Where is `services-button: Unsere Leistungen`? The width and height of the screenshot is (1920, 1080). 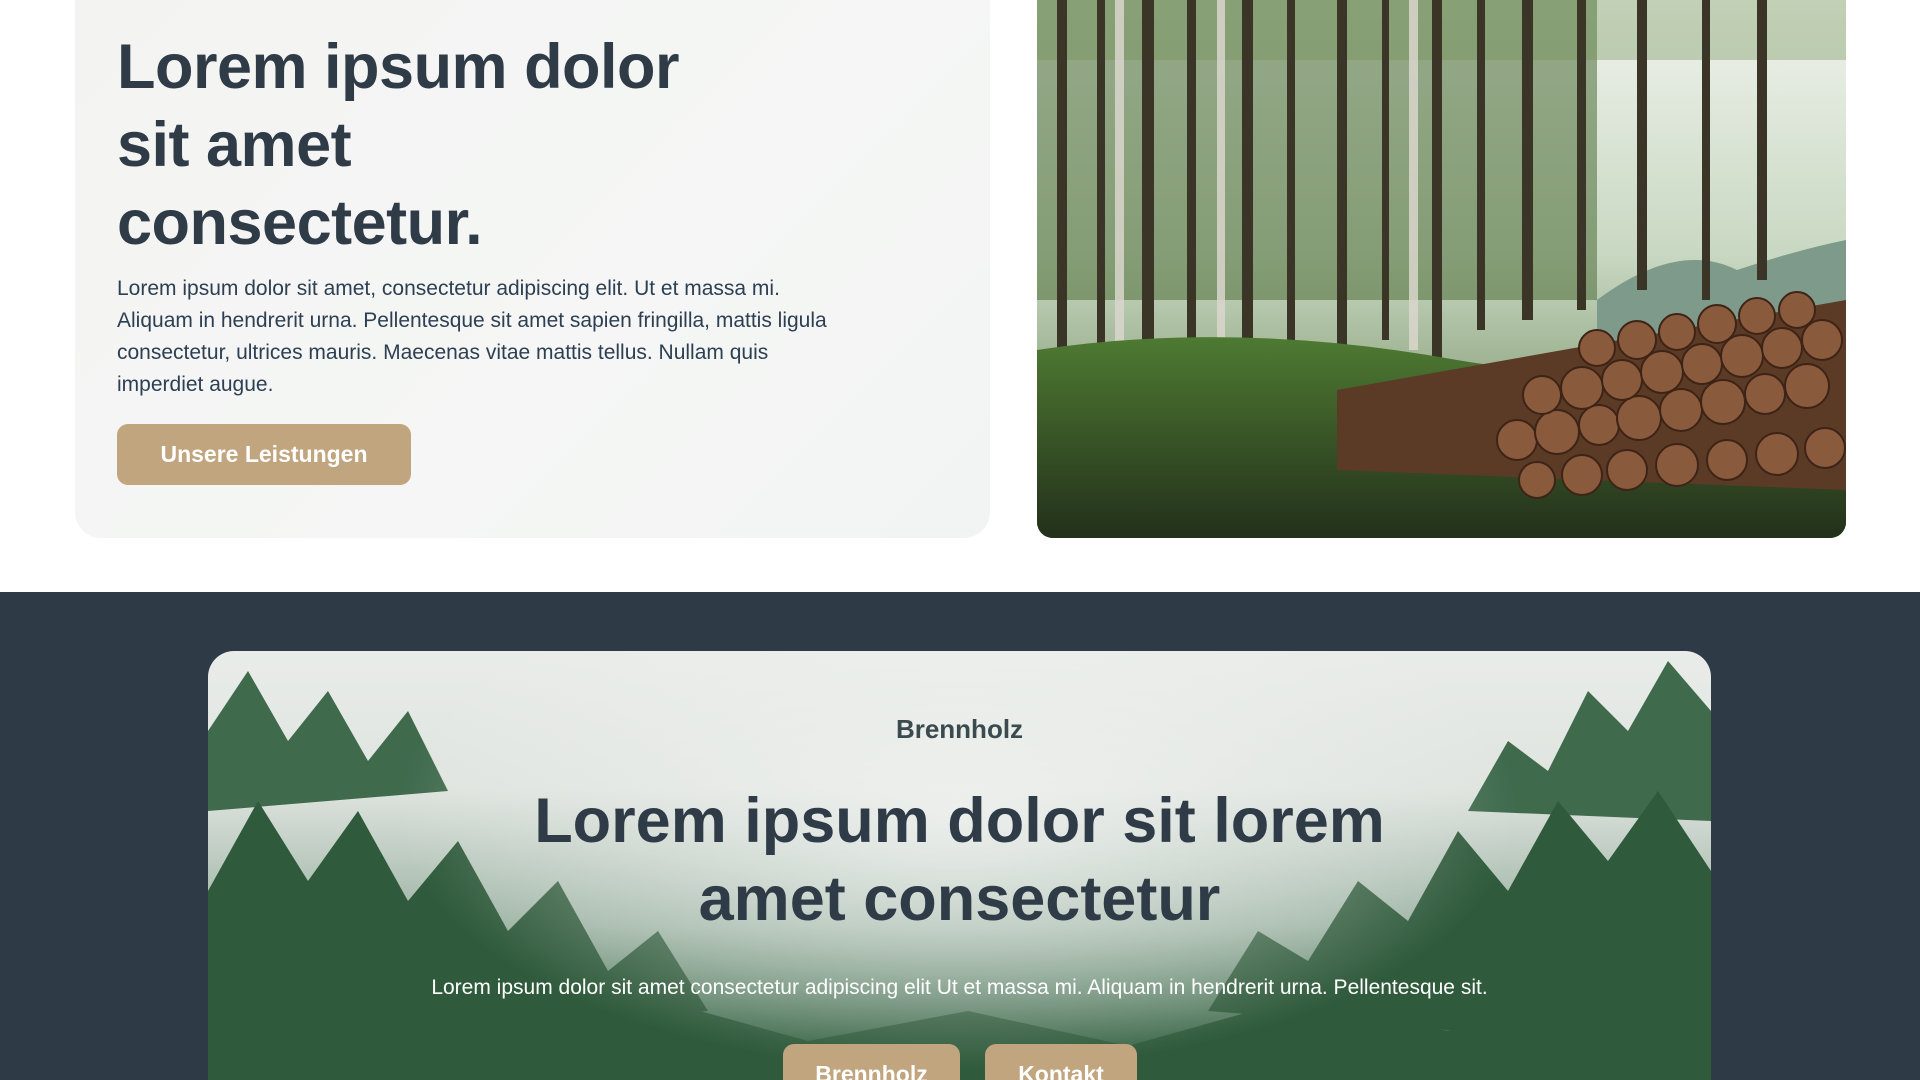 services-button: Unsere Leistungen is located at coordinates (264, 454).